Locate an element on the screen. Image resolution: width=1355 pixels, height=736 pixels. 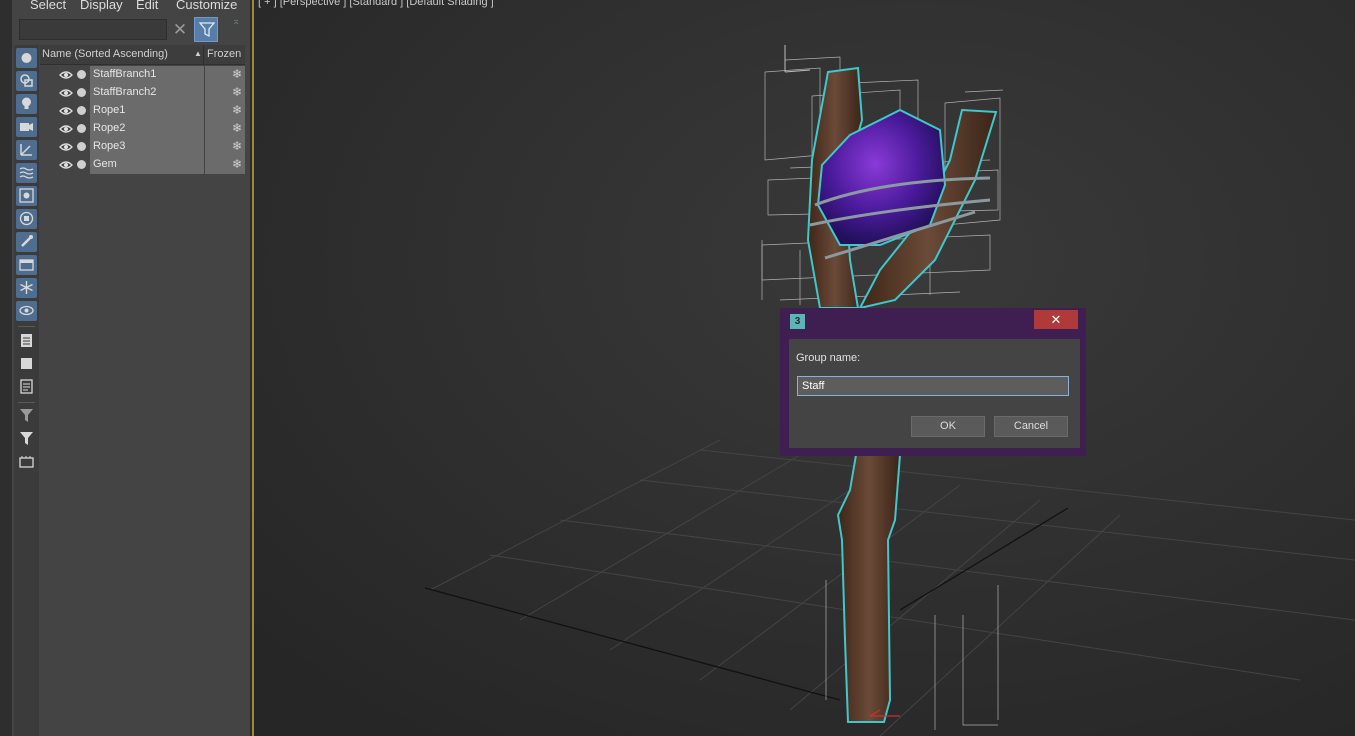
menu-customize: Customize is located at coordinates (206, 6).